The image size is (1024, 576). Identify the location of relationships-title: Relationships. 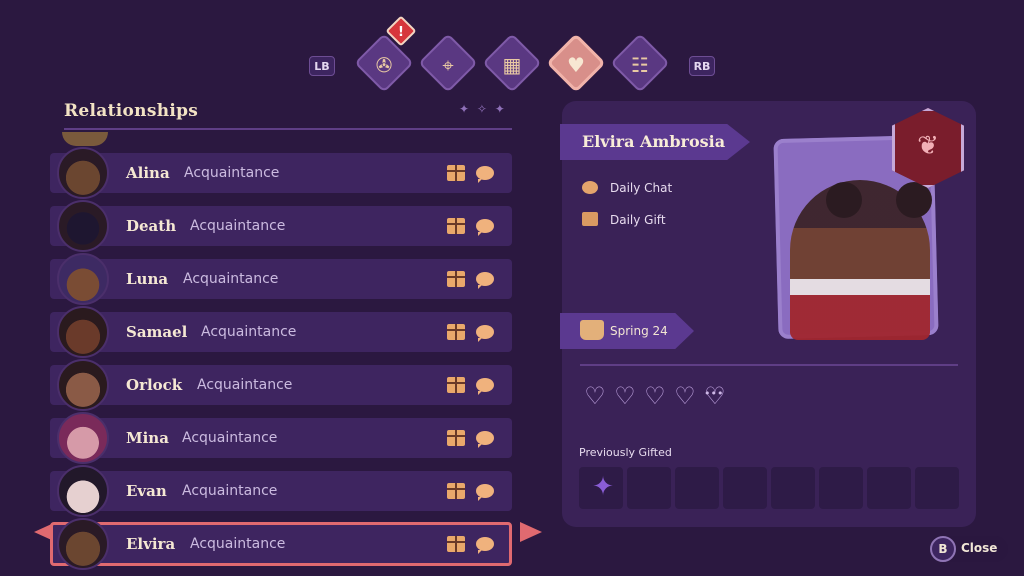
(131, 111).